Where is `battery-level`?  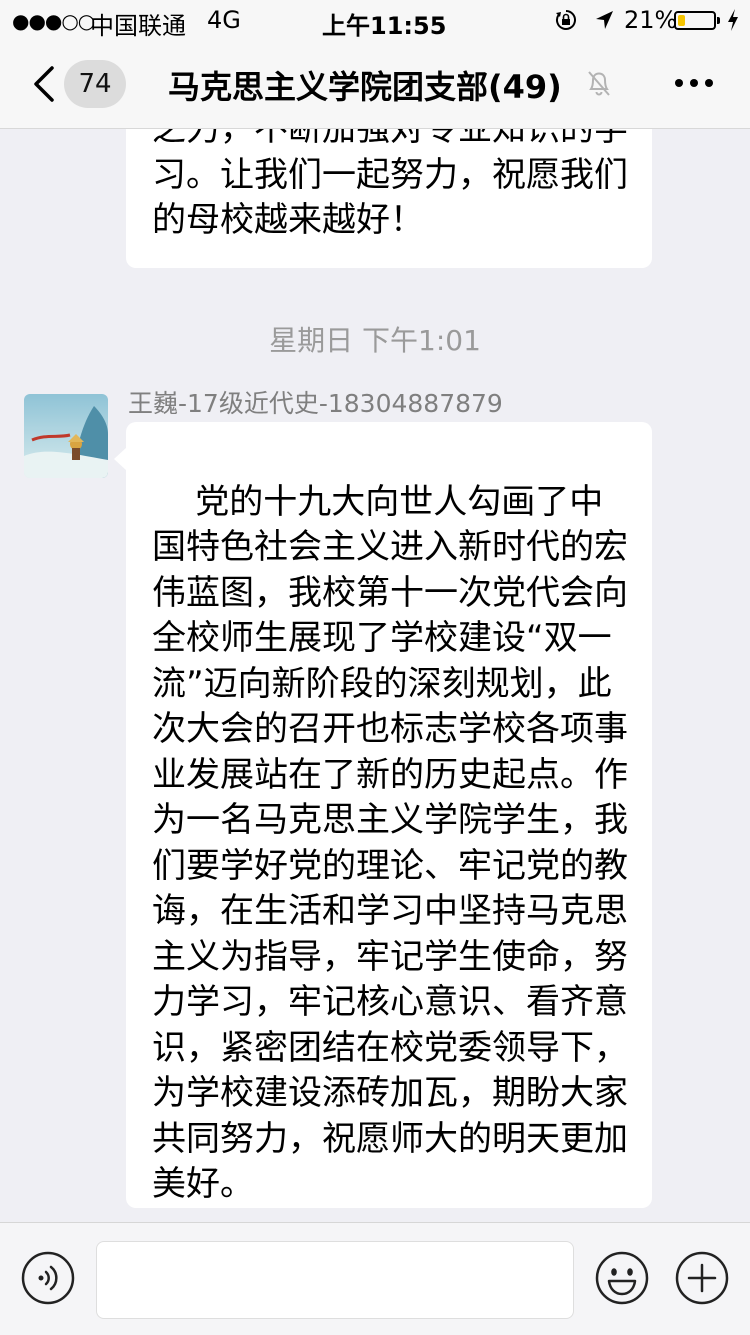
battery-level is located at coordinates (681, 20).